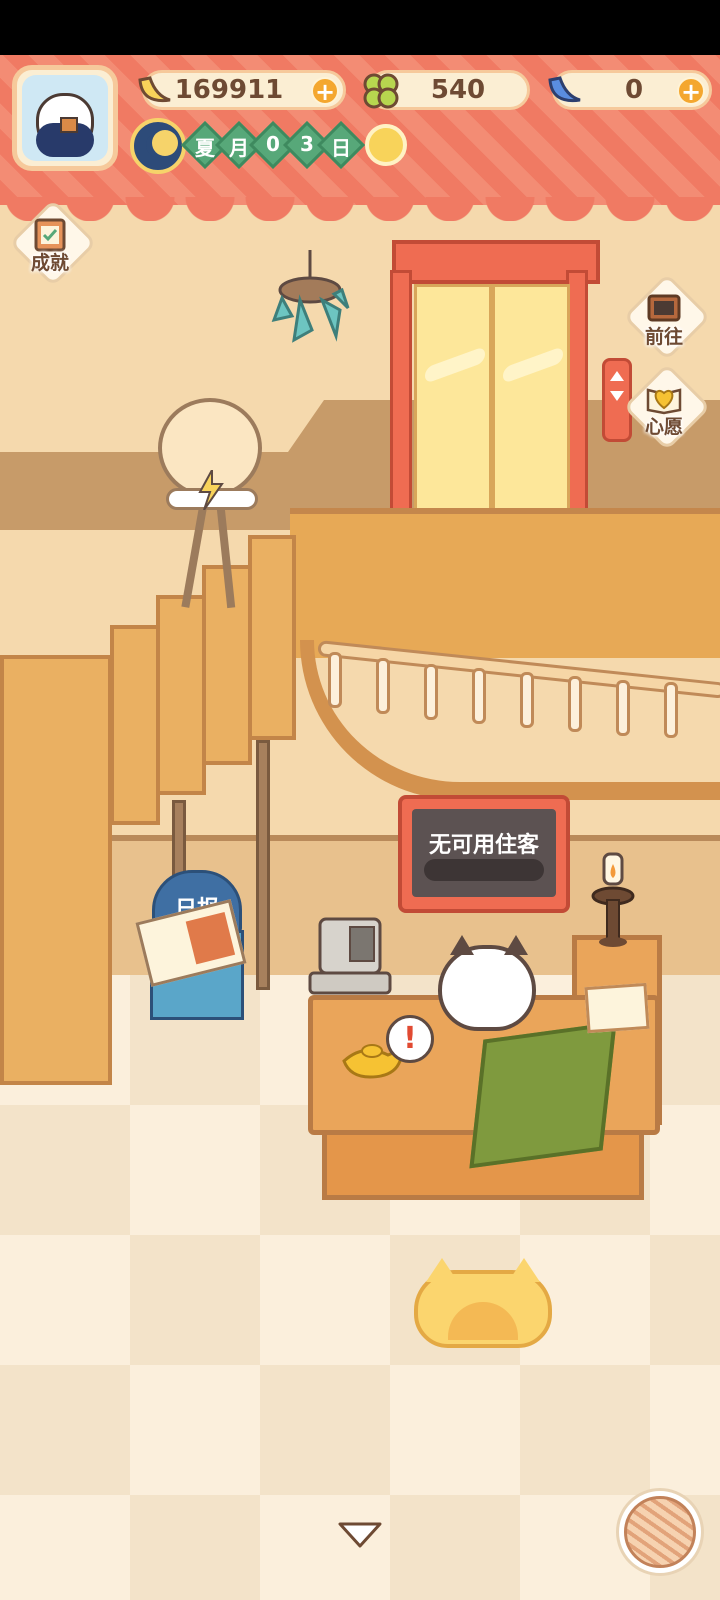 This screenshot has height=1600, width=720. I want to click on status-bar, so click(360, 27).